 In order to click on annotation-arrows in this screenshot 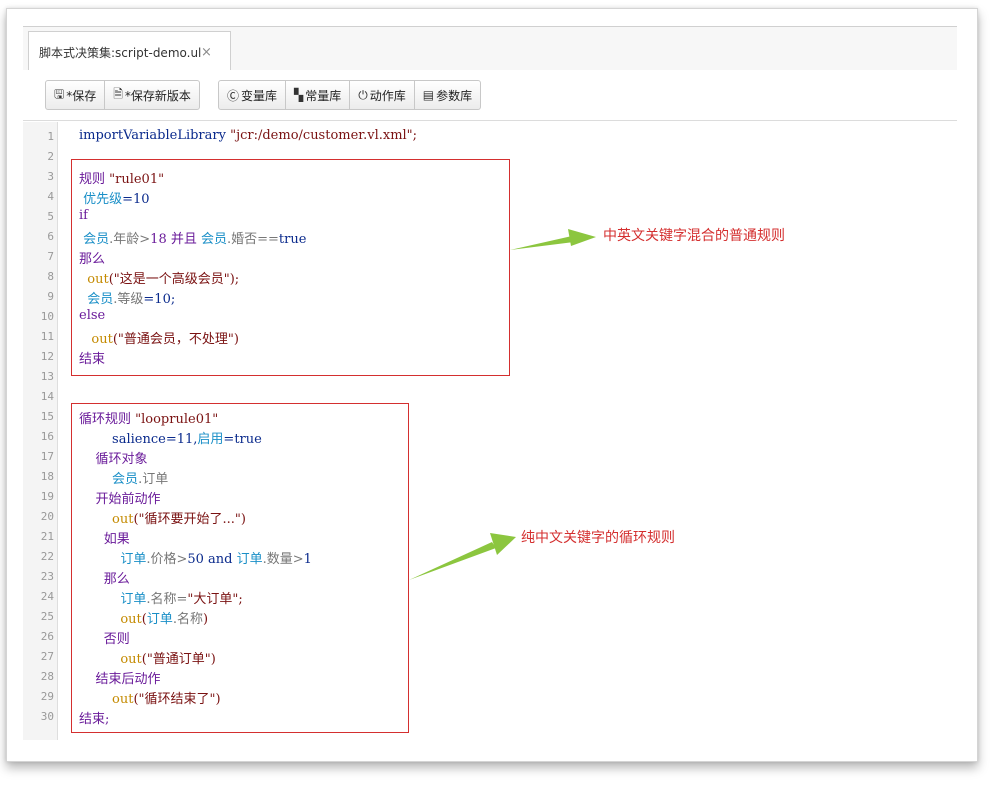, I will do `click(502, 404)`.